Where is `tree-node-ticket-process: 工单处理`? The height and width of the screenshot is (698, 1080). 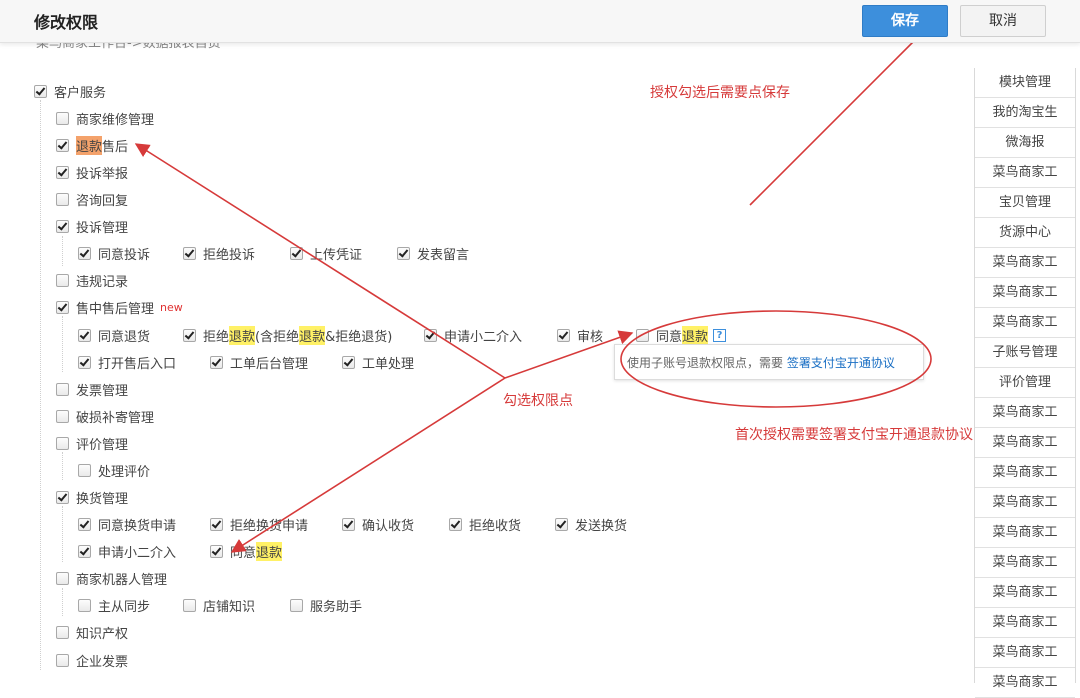
tree-node-ticket-process: 工单处理 is located at coordinates (378, 362).